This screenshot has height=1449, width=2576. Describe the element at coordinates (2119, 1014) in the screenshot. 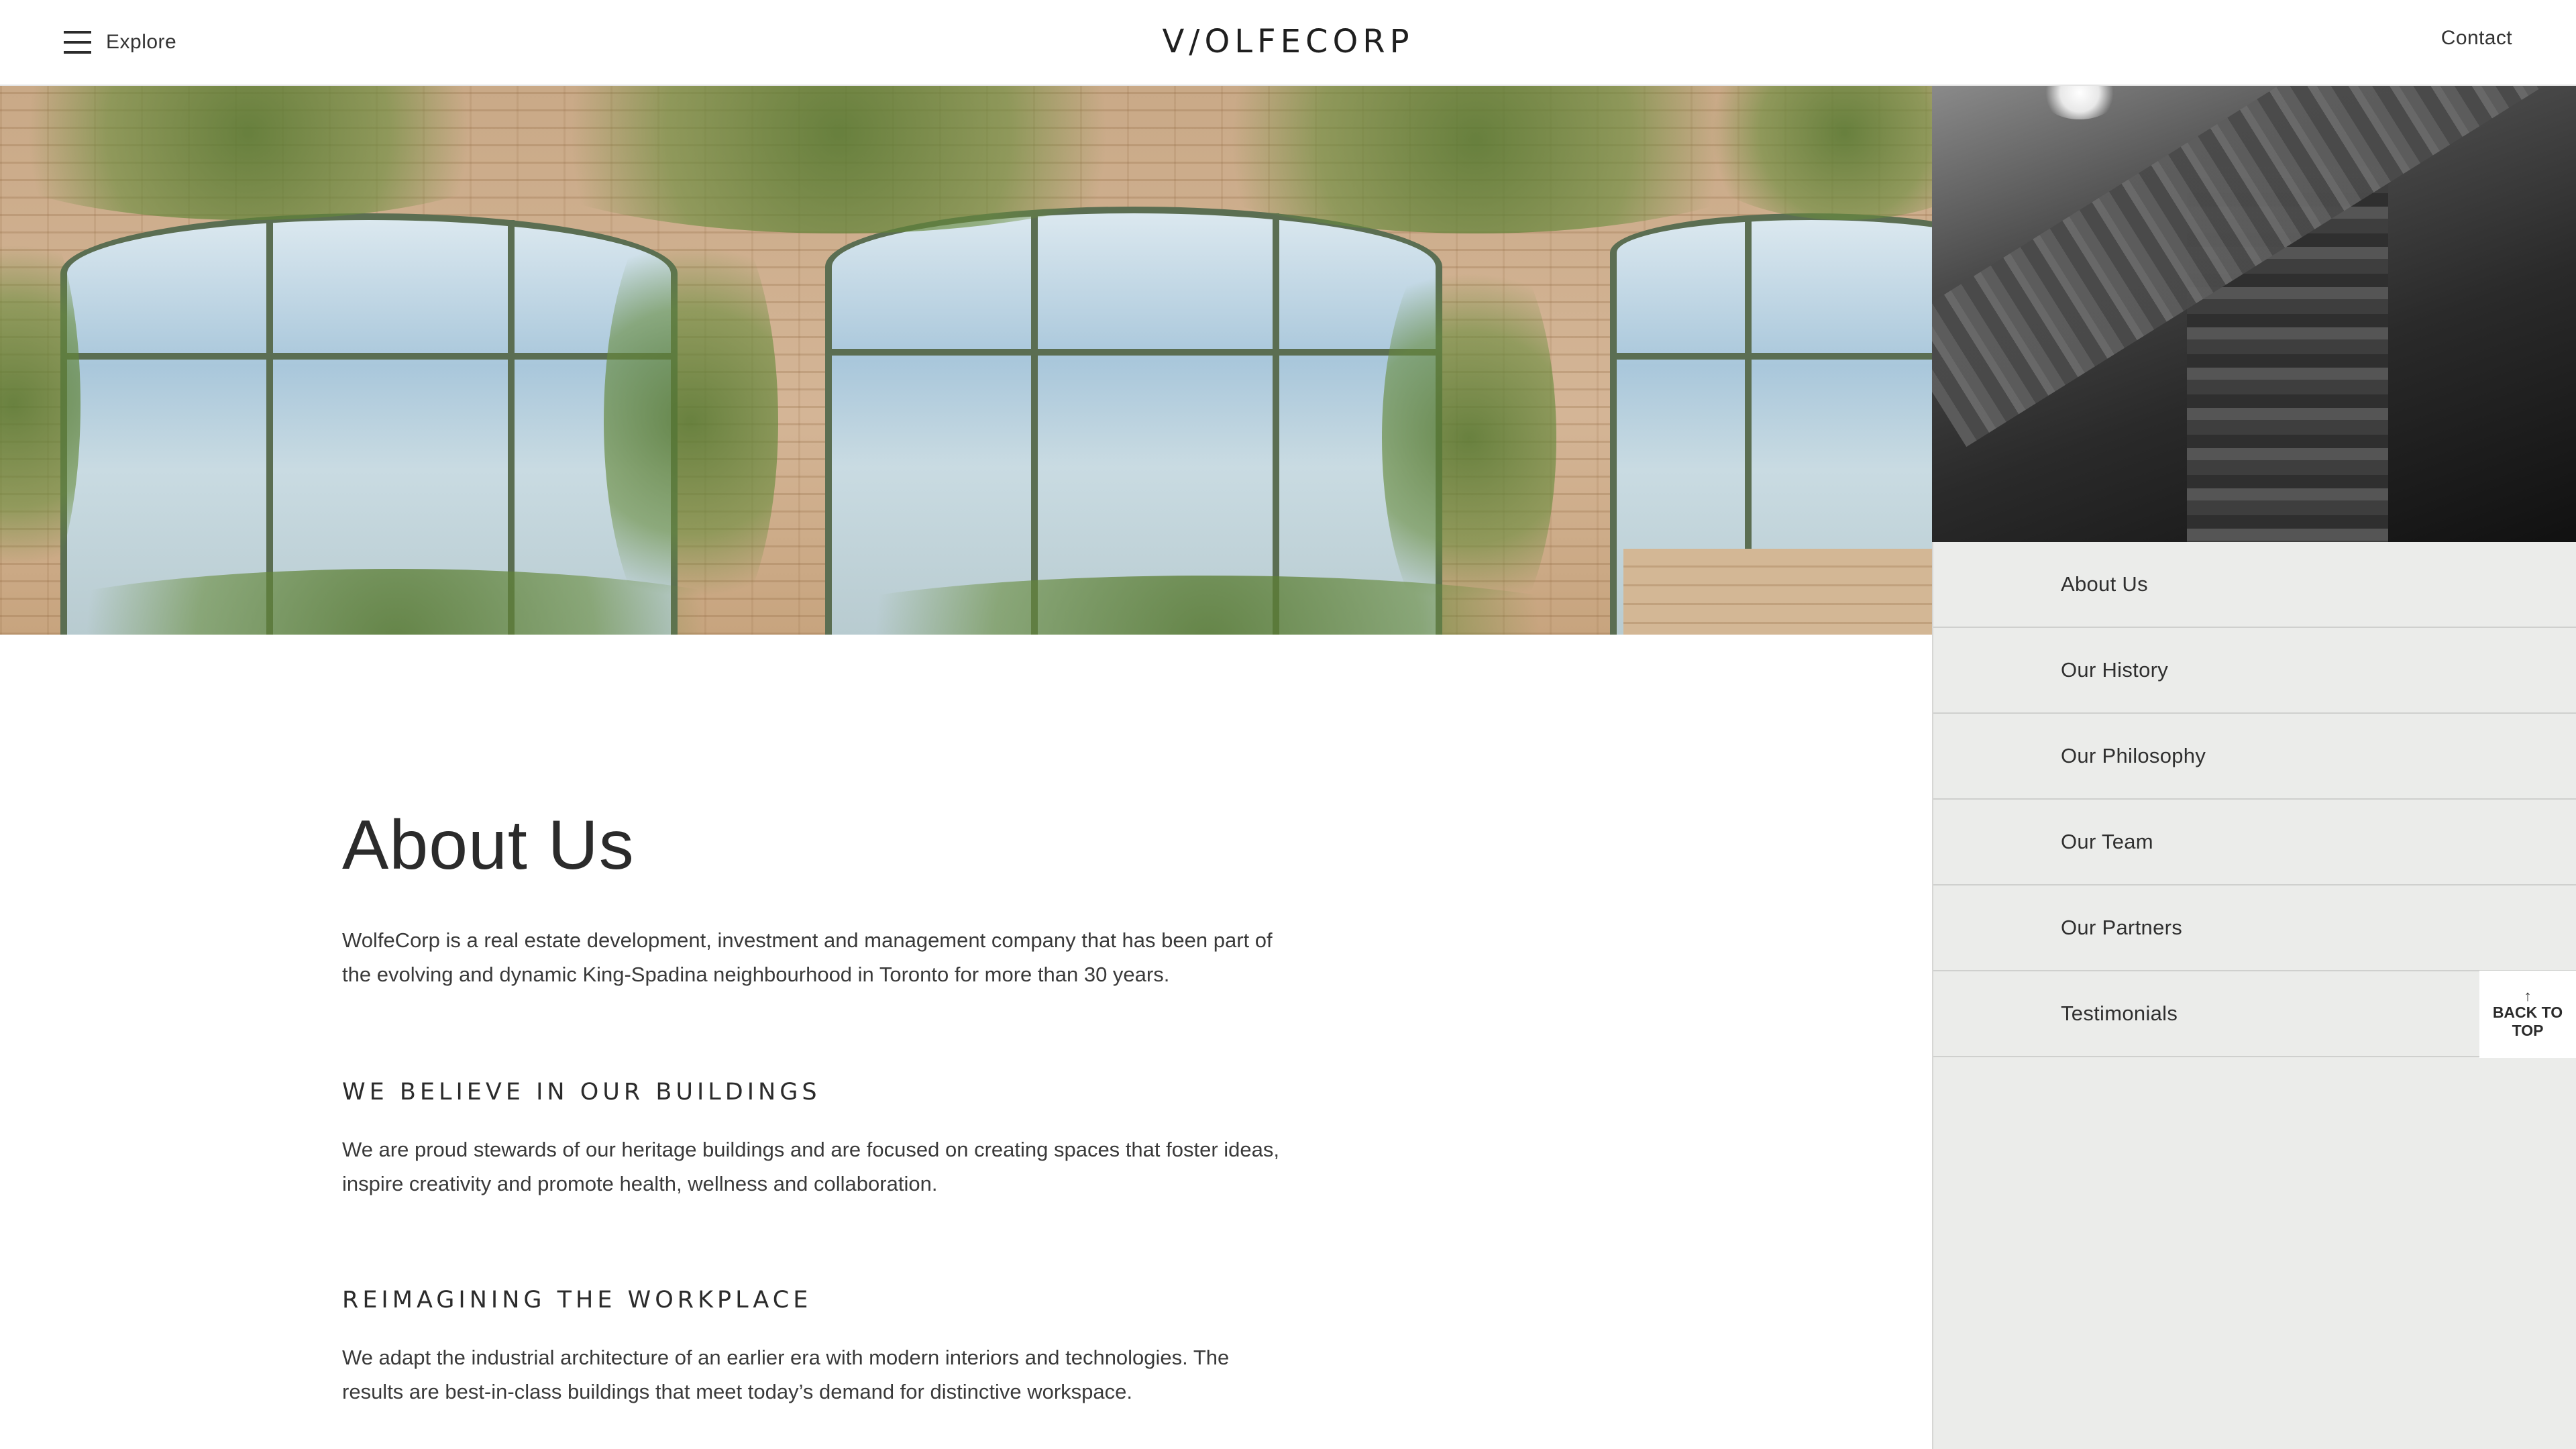

I see `side-nav-label: Testimonials` at that location.